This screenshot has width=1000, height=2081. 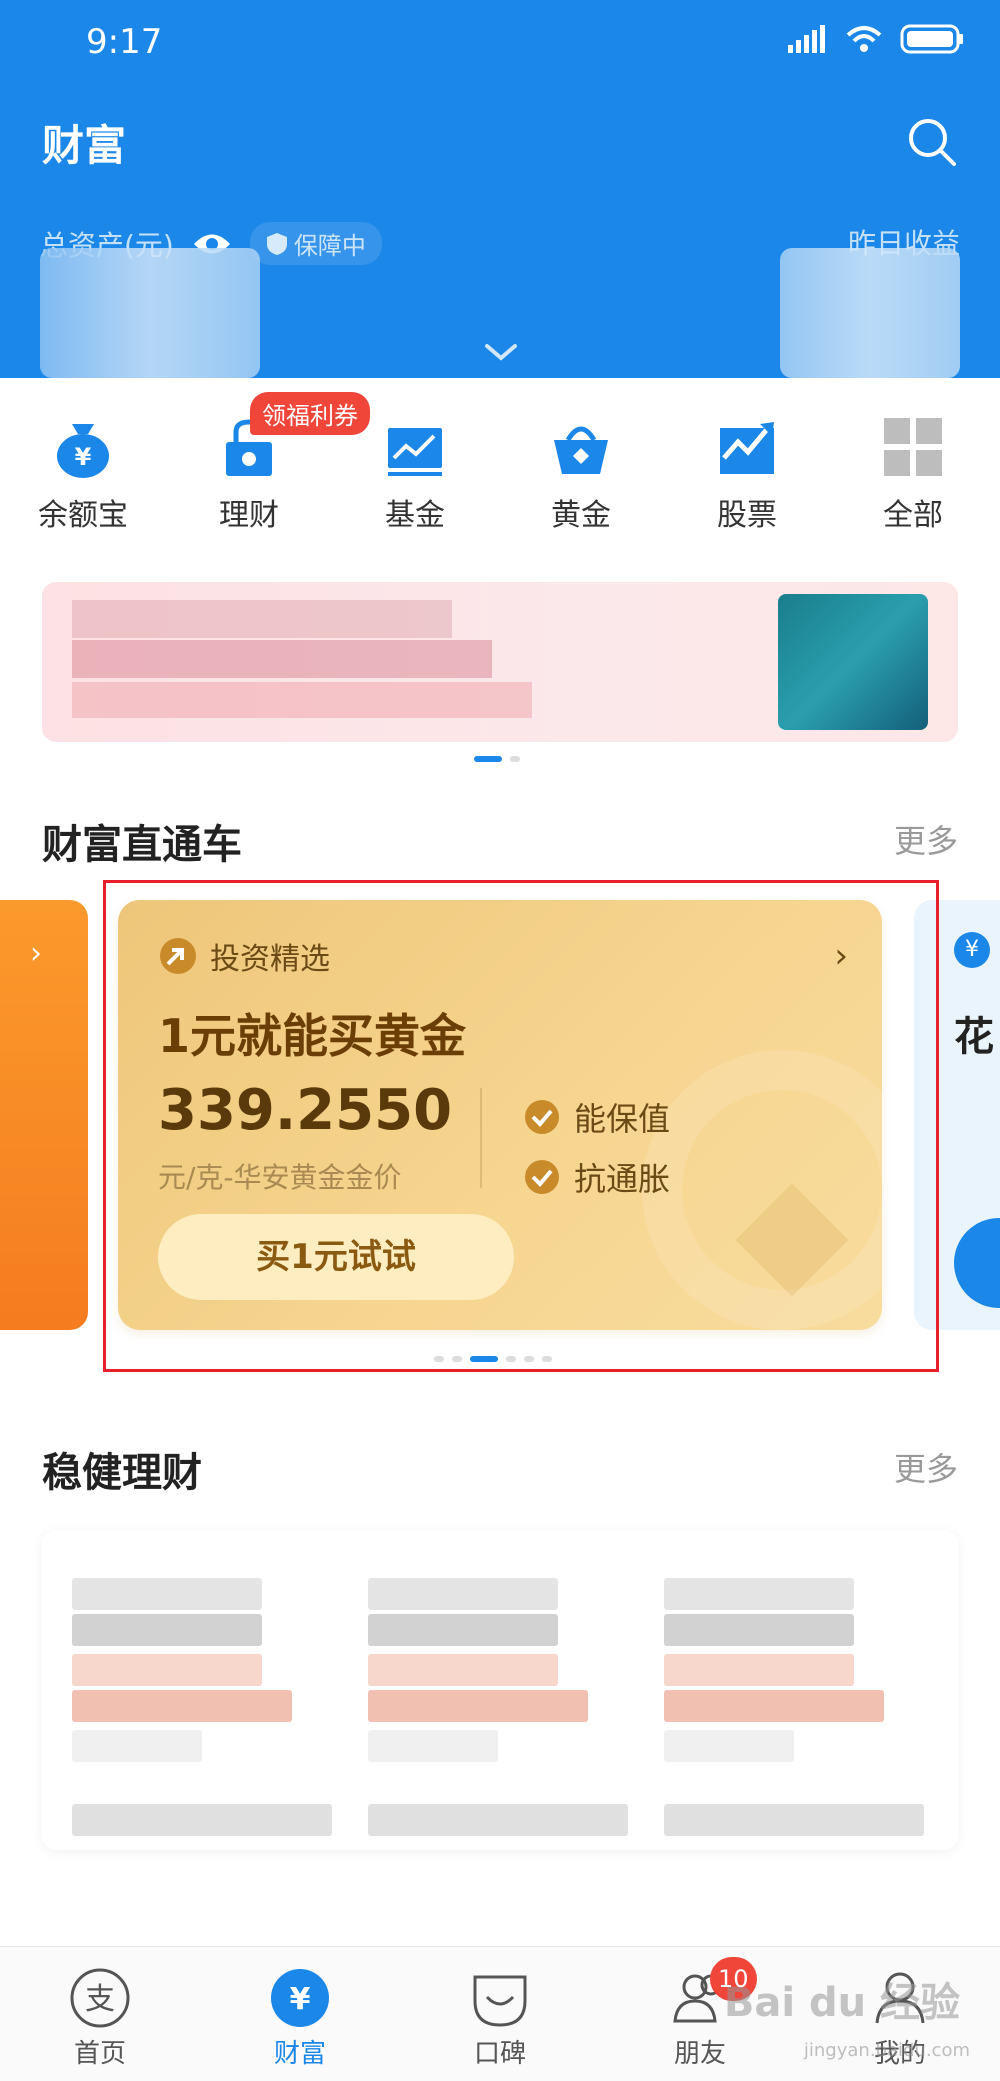 What do you see at coordinates (299, 2054) in the screenshot?
I see `nav-label: 财富` at bounding box center [299, 2054].